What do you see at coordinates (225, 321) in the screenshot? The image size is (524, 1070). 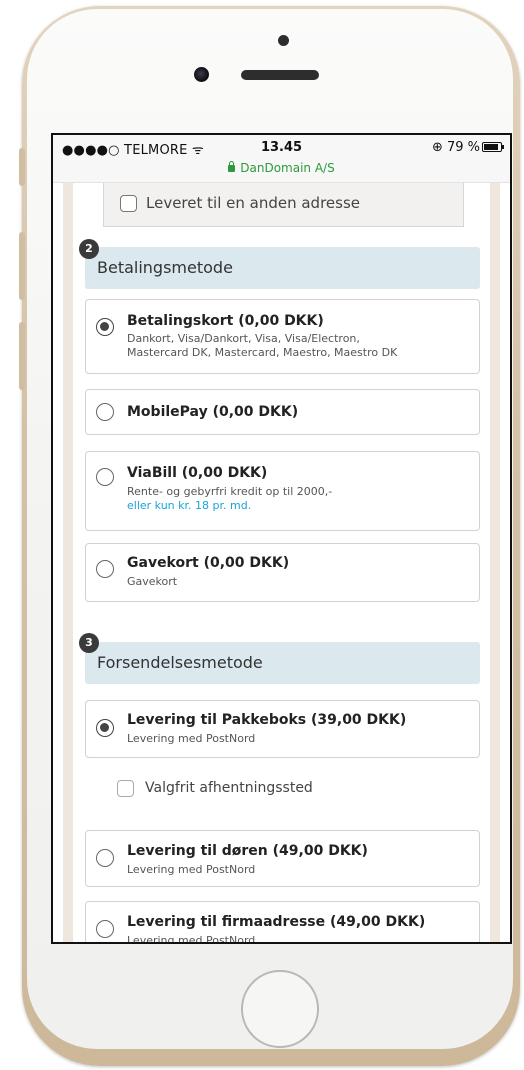 I see `option-title: Betalingskort (0,00 DKK)` at bounding box center [225, 321].